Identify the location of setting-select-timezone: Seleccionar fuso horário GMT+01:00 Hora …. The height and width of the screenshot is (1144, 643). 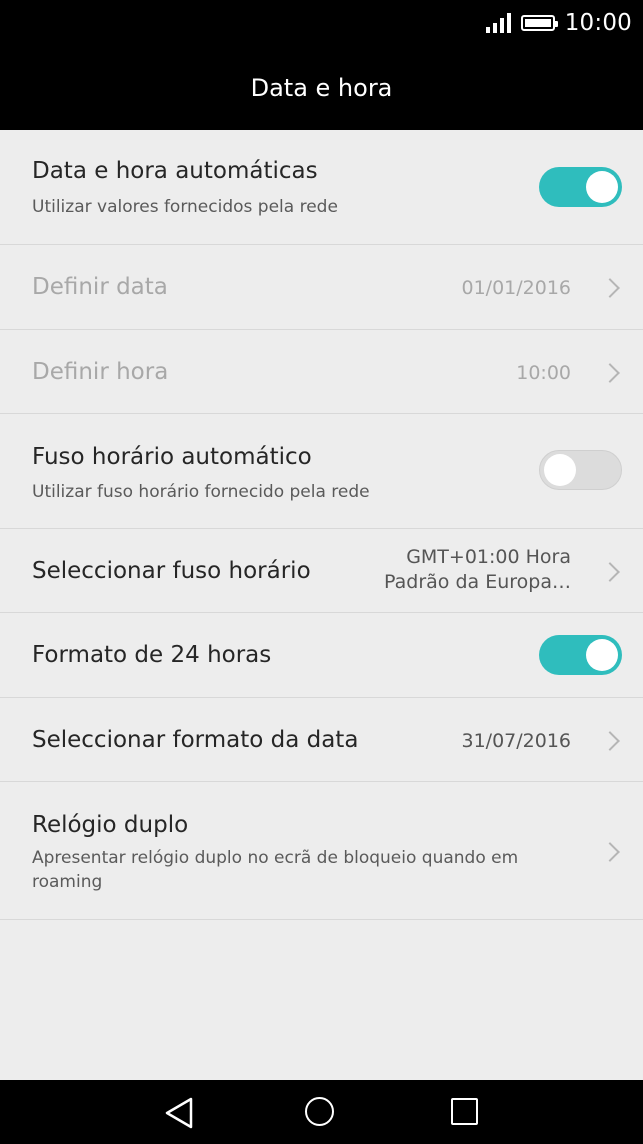
(321, 571).